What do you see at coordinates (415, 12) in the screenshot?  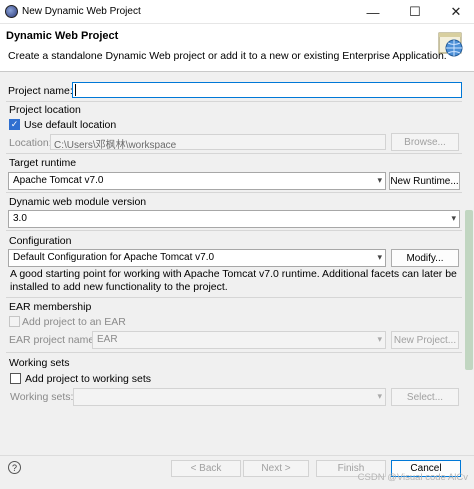 I see `maximize-button: ☐` at bounding box center [415, 12].